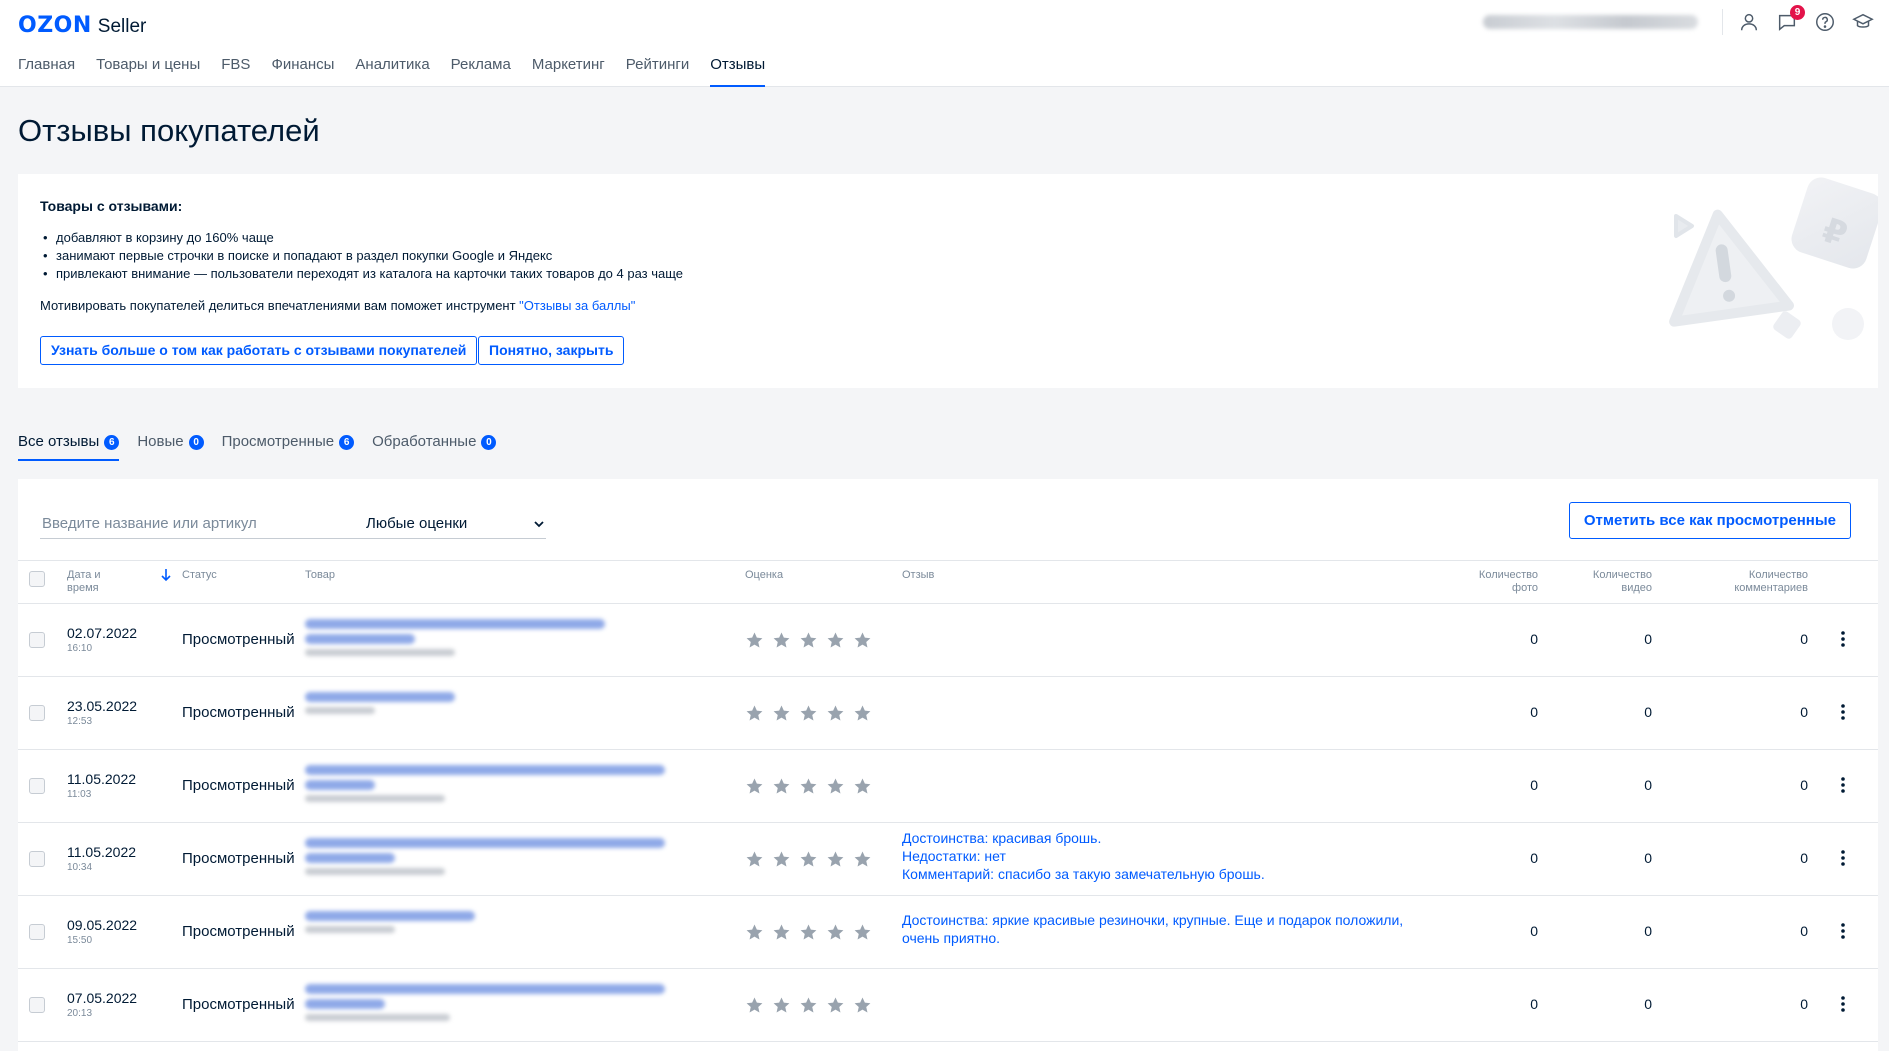  What do you see at coordinates (69, 447) in the screenshot?
I see `tab-all-reviews: Все отзывы 6` at bounding box center [69, 447].